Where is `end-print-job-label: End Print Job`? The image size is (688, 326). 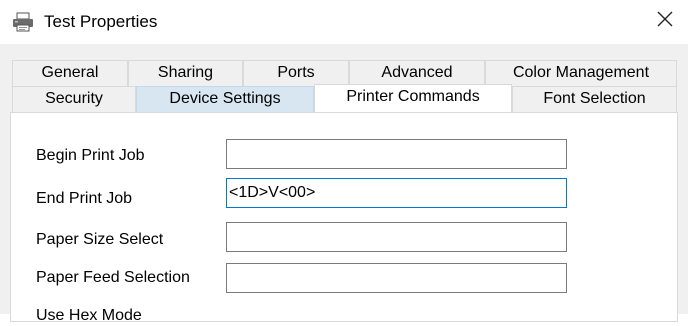
end-print-job-label: End Print Job is located at coordinates (84, 198).